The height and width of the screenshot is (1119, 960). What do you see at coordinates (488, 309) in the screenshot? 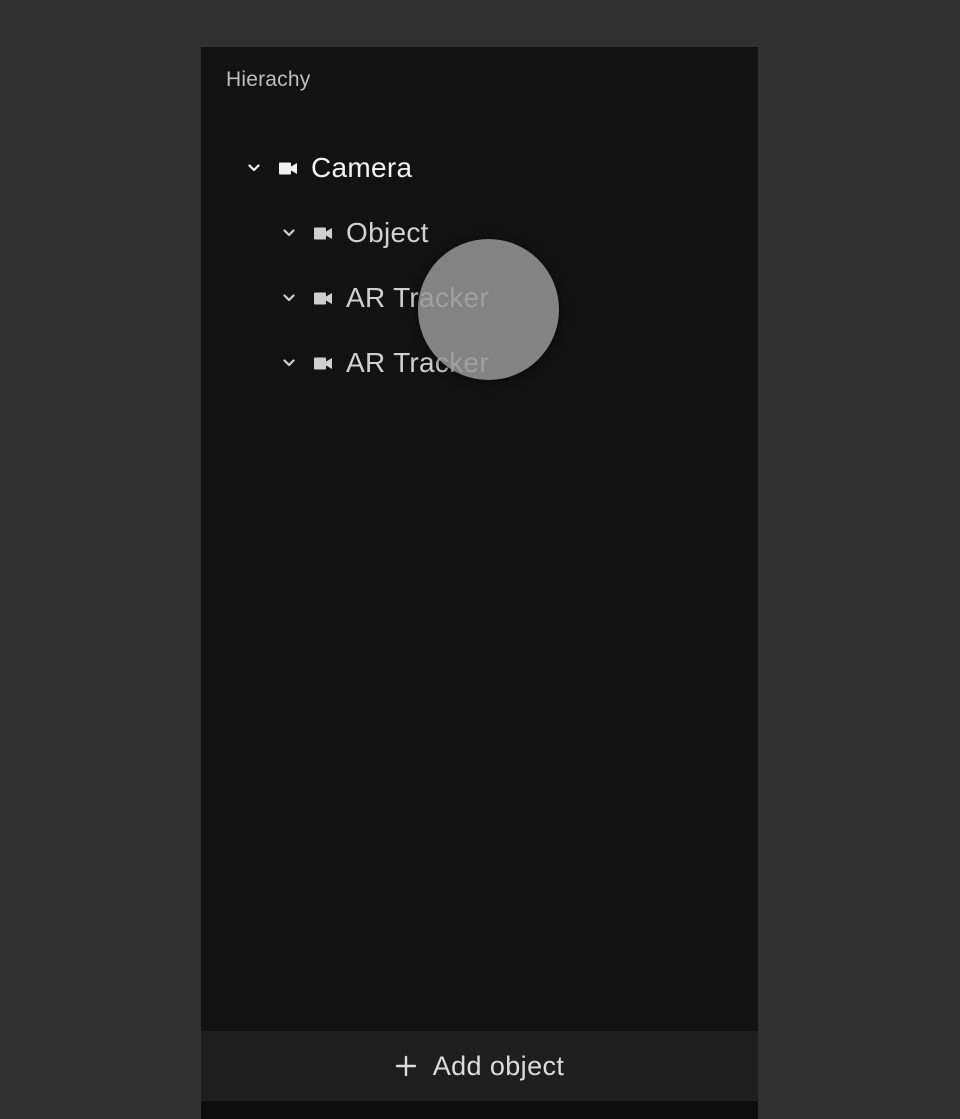
I see `touch-indicator` at bounding box center [488, 309].